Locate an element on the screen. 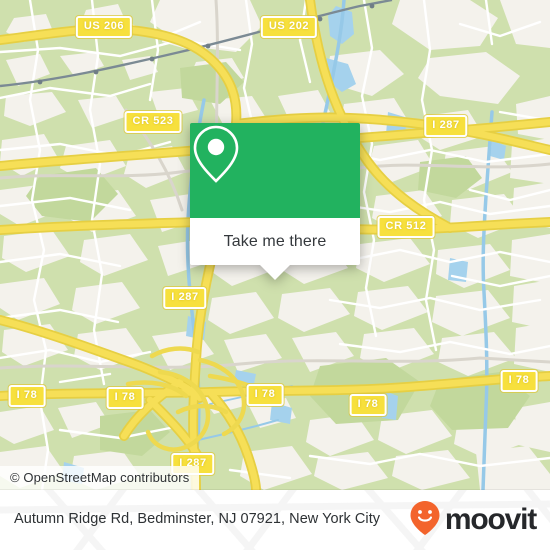 Image resolution: width=550 pixels, height=550 pixels. callout-image-area is located at coordinates (275, 170).